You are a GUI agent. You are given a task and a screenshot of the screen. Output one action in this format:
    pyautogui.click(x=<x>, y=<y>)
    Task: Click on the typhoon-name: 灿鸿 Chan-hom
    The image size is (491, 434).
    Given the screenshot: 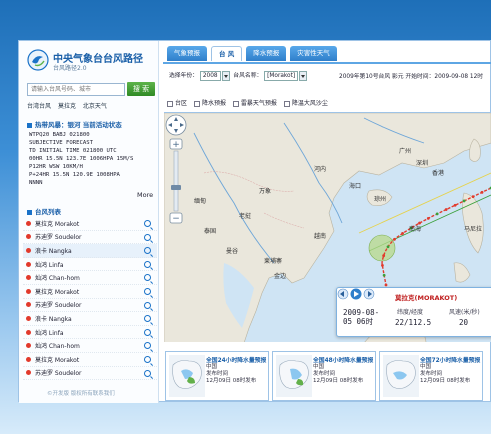 What is the action you would take?
    pyautogui.click(x=57, y=347)
    